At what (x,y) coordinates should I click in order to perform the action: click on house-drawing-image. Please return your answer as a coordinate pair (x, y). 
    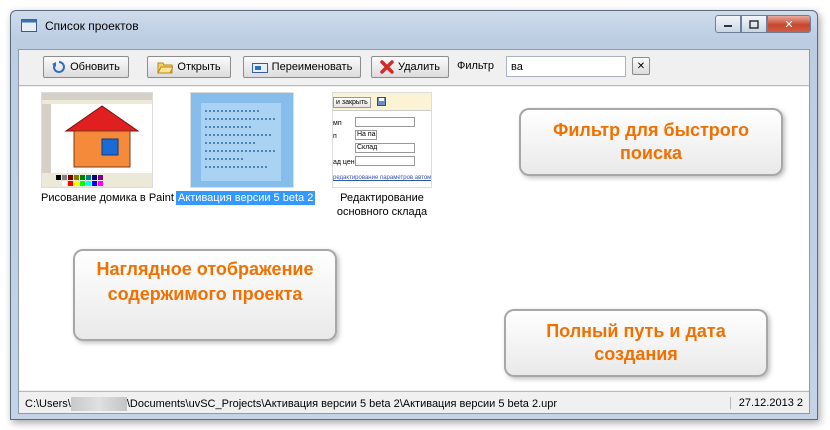
    Looking at the image, I should click on (97, 140).